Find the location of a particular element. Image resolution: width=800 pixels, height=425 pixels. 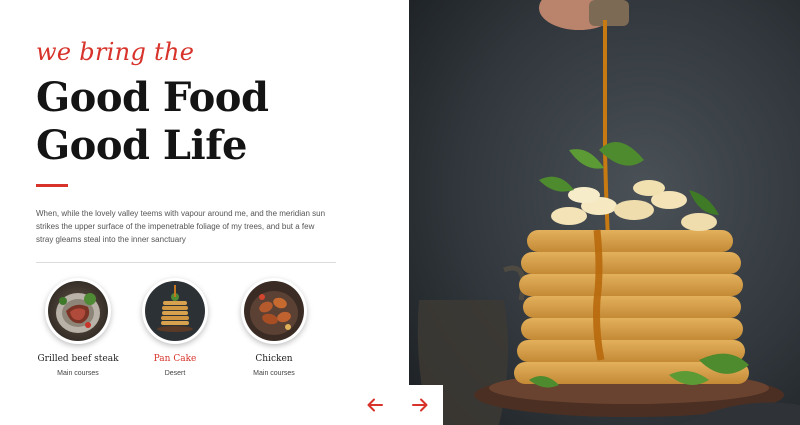

dish-item-steak: Grilled beef steak Main courses is located at coordinates (78, 327).